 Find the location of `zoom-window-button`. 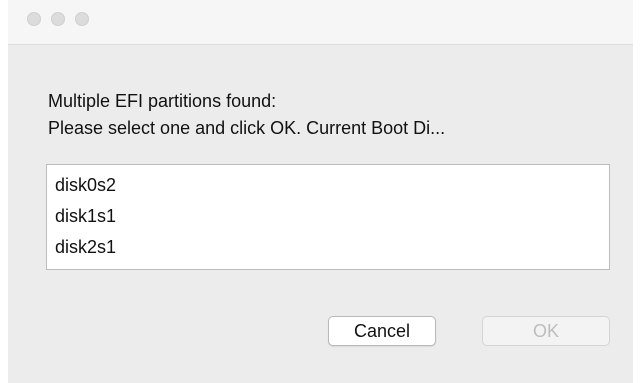

zoom-window-button is located at coordinates (82, 19).